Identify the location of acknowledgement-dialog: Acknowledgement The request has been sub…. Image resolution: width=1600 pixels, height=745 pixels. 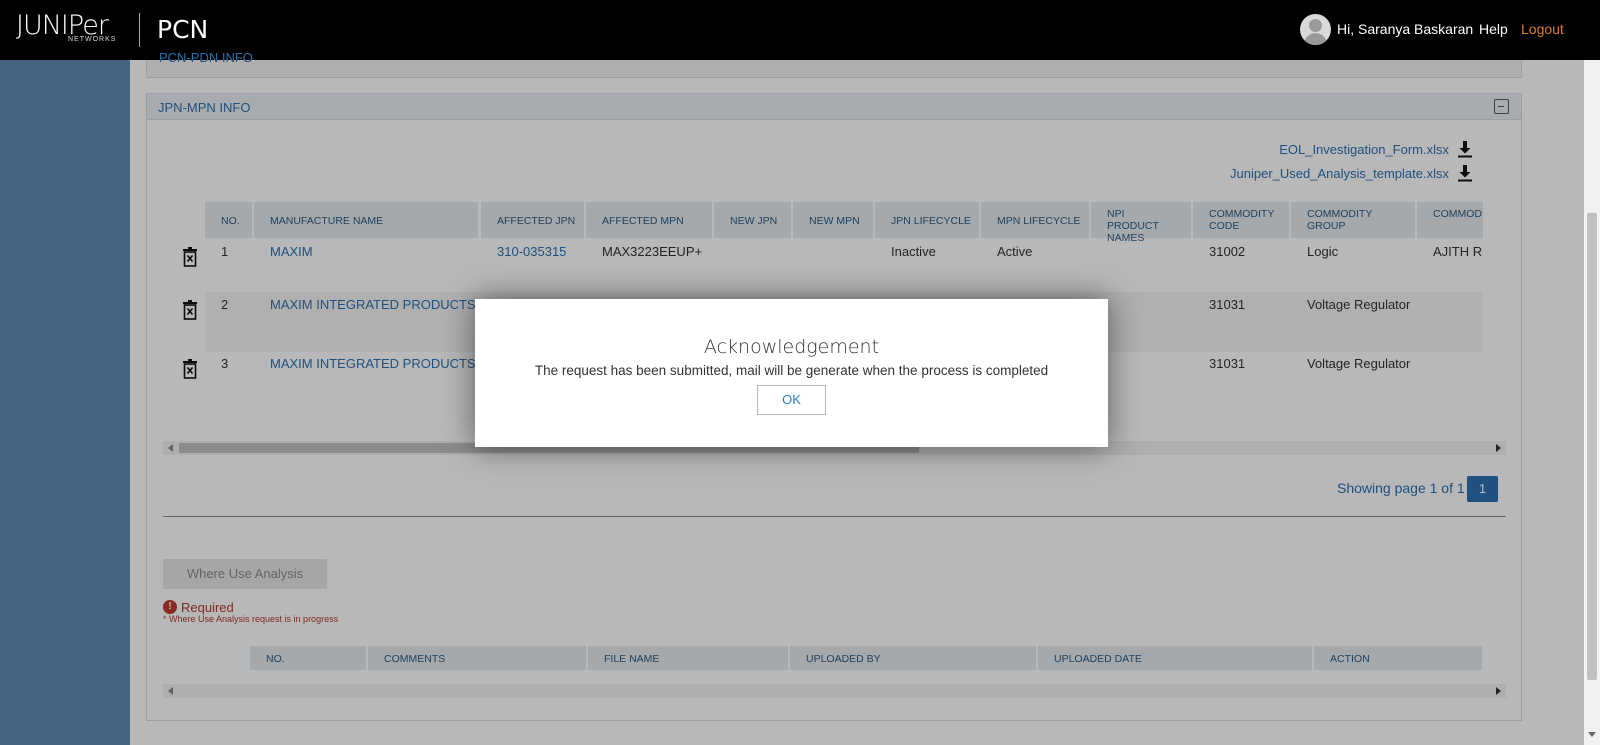
(791, 373).